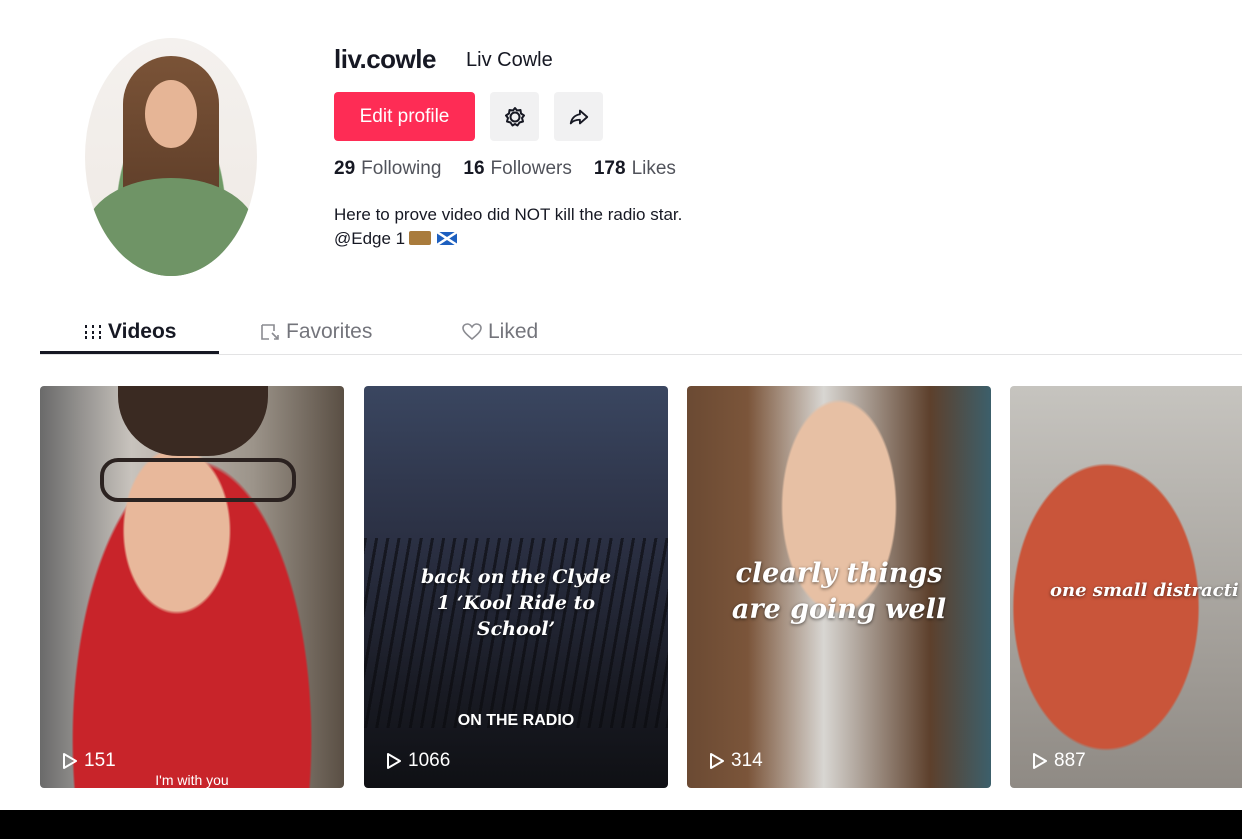 This screenshot has height=839, width=1242. I want to click on likes-stat: 178 Likes, so click(634, 168).